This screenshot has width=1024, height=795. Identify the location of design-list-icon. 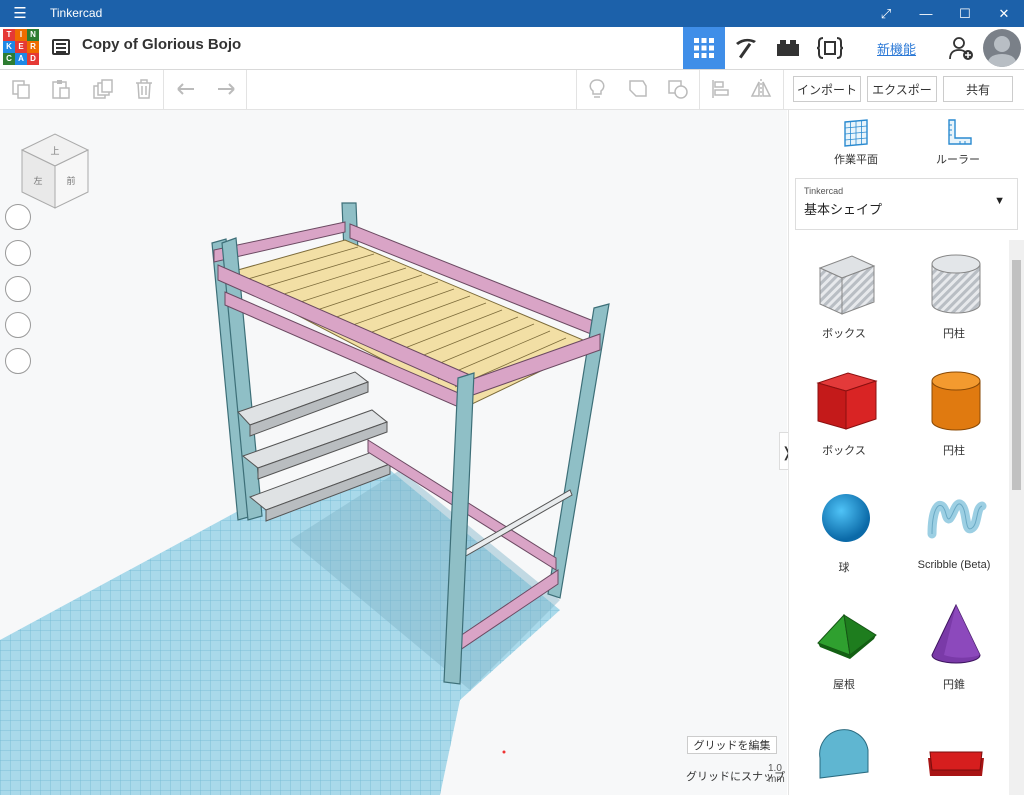
(61, 47).